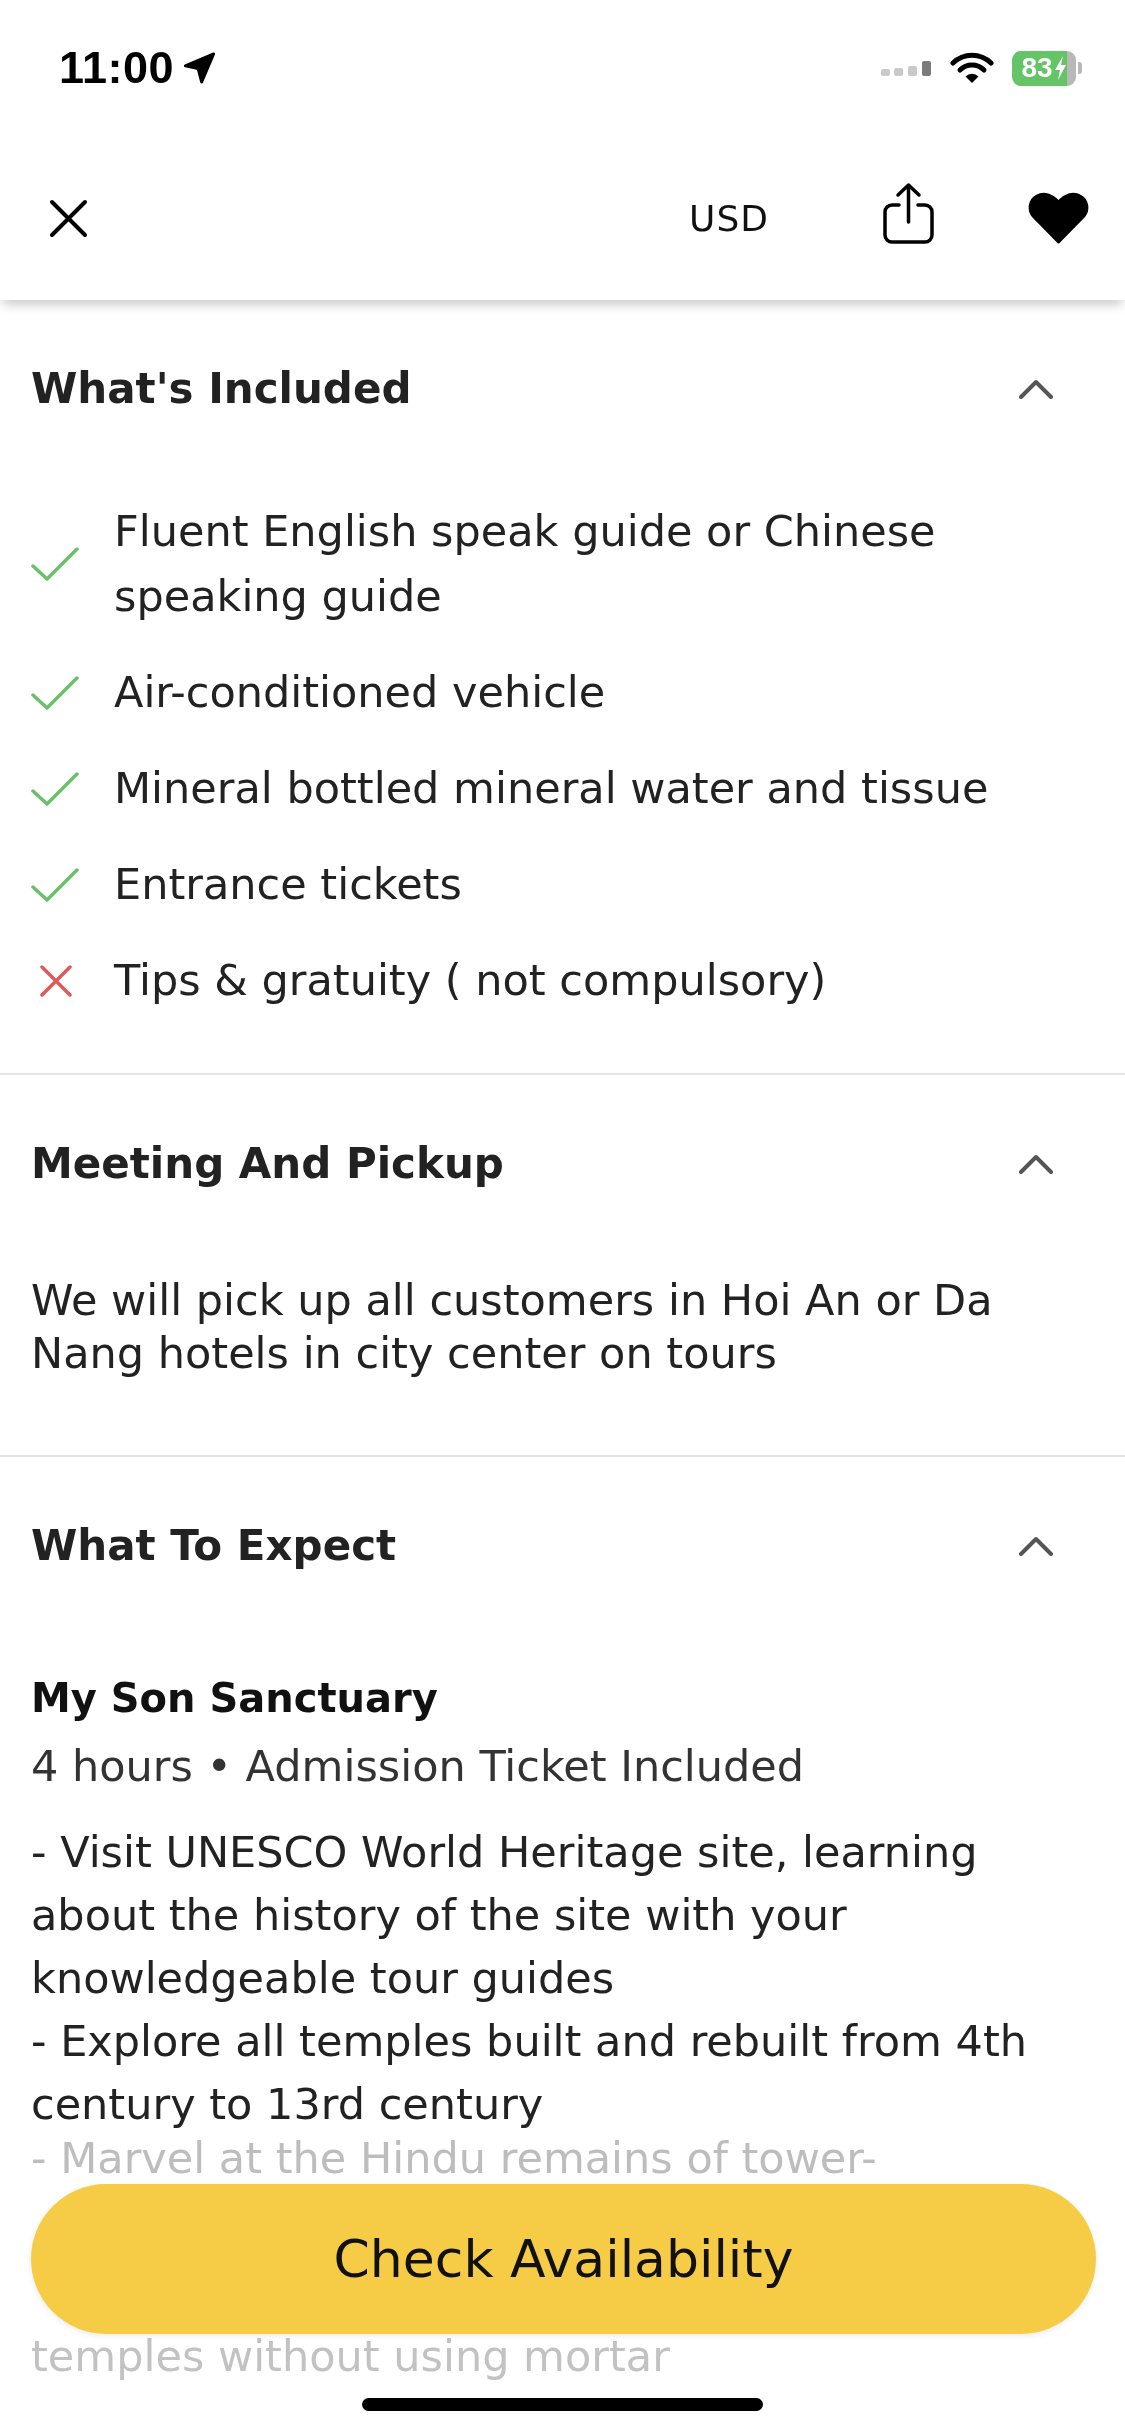 Image resolution: width=1125 pixels, height=2436 pixels. I want to click on close-icon, so click(68, 218).